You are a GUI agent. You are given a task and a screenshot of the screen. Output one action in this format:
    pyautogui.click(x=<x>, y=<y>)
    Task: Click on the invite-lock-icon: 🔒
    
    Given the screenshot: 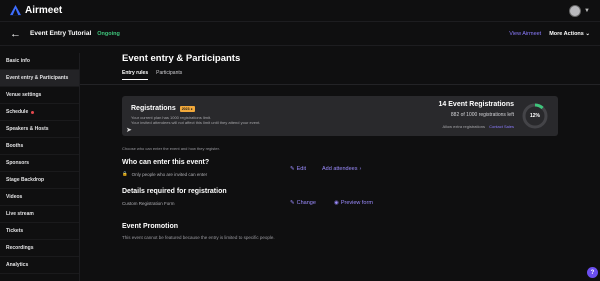 What is the action you would take?
    pyautogui.click(x=125, y=173)
    